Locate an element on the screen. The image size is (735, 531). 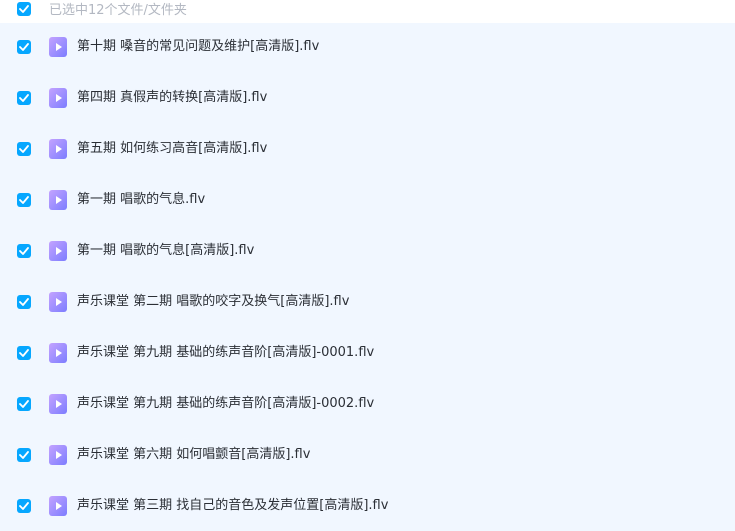
file-name: 声乐课堂 第二期 唱歌的咬字及换气[高清版].flv is located at coordinates (213, 301).